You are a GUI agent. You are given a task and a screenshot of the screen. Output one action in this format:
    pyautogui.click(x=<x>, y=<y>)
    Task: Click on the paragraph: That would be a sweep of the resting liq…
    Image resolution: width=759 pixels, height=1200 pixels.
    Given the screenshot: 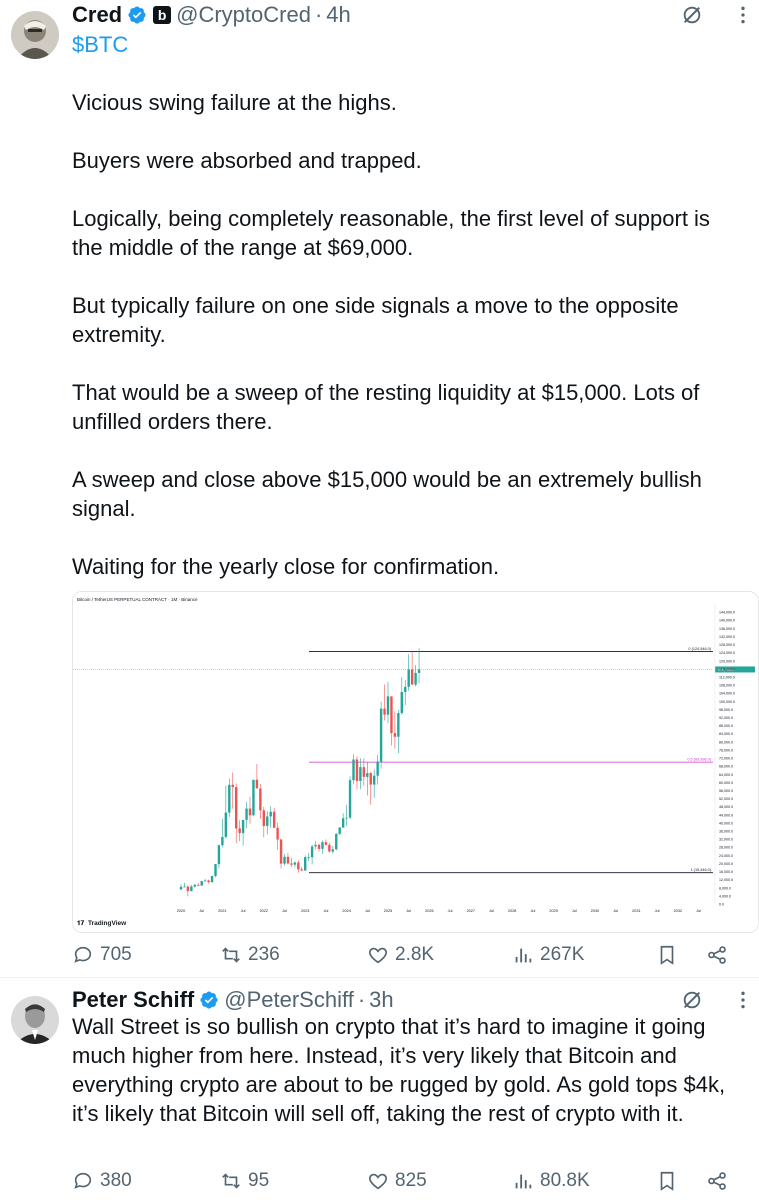 What is the action you would take?
    pyautogui.click(x=386, y=407)
    